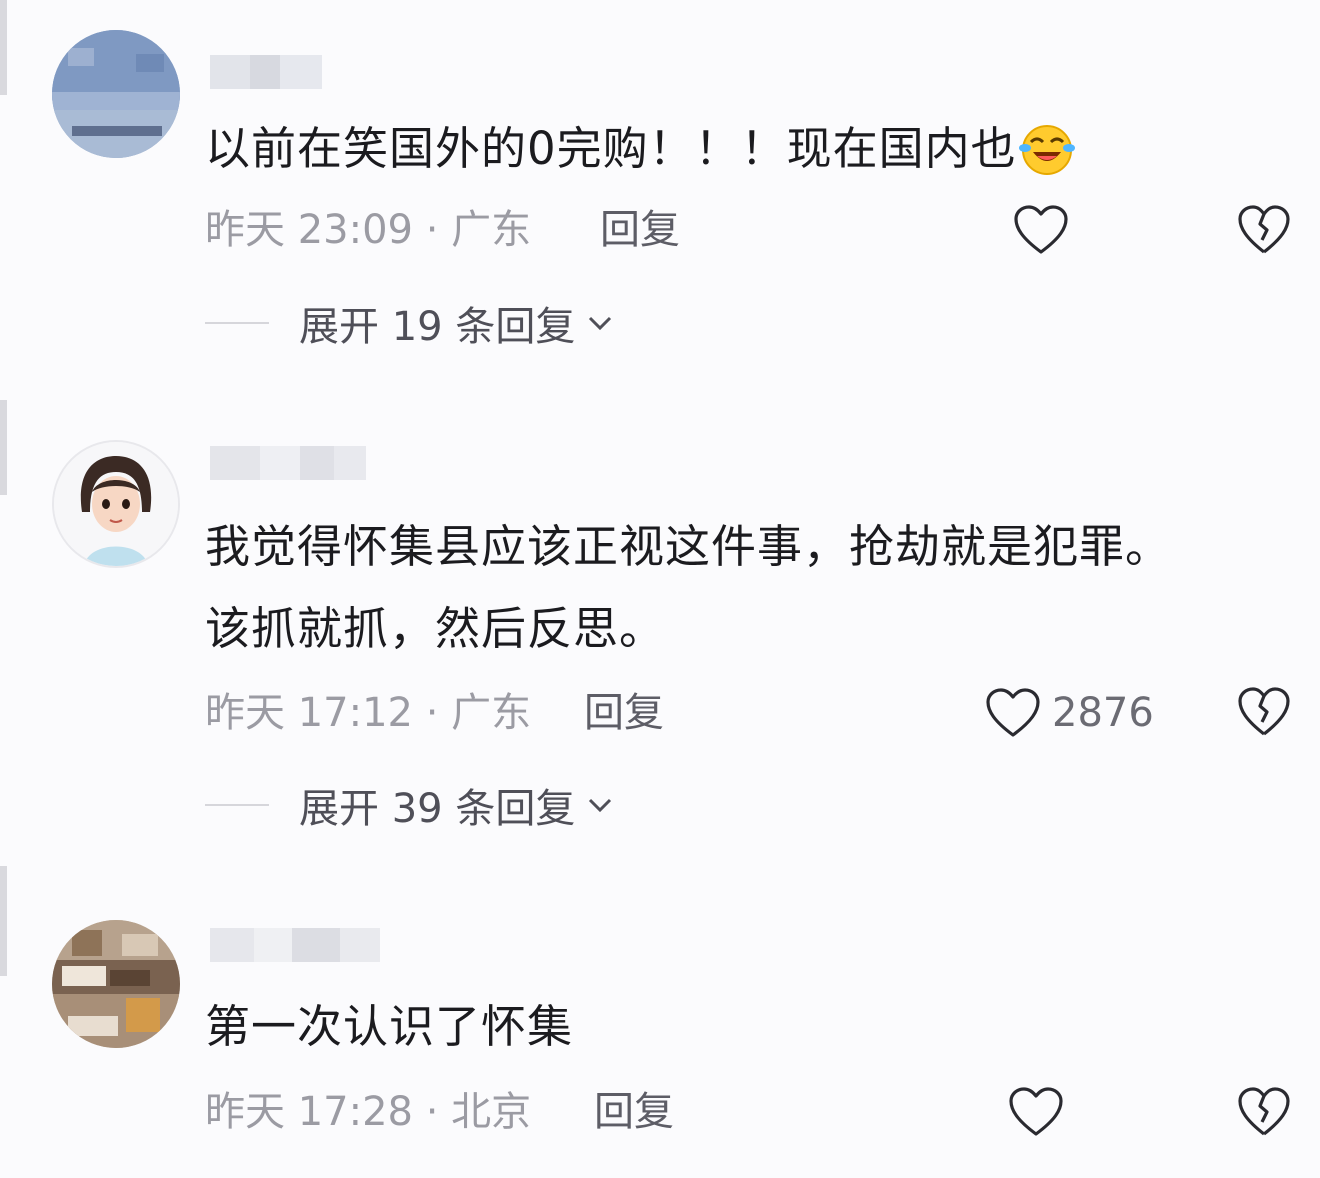 This screenshot has height=1178, width=1320. I want to click on comment-text: 第一次认识了怀集, so click(389, 1026).